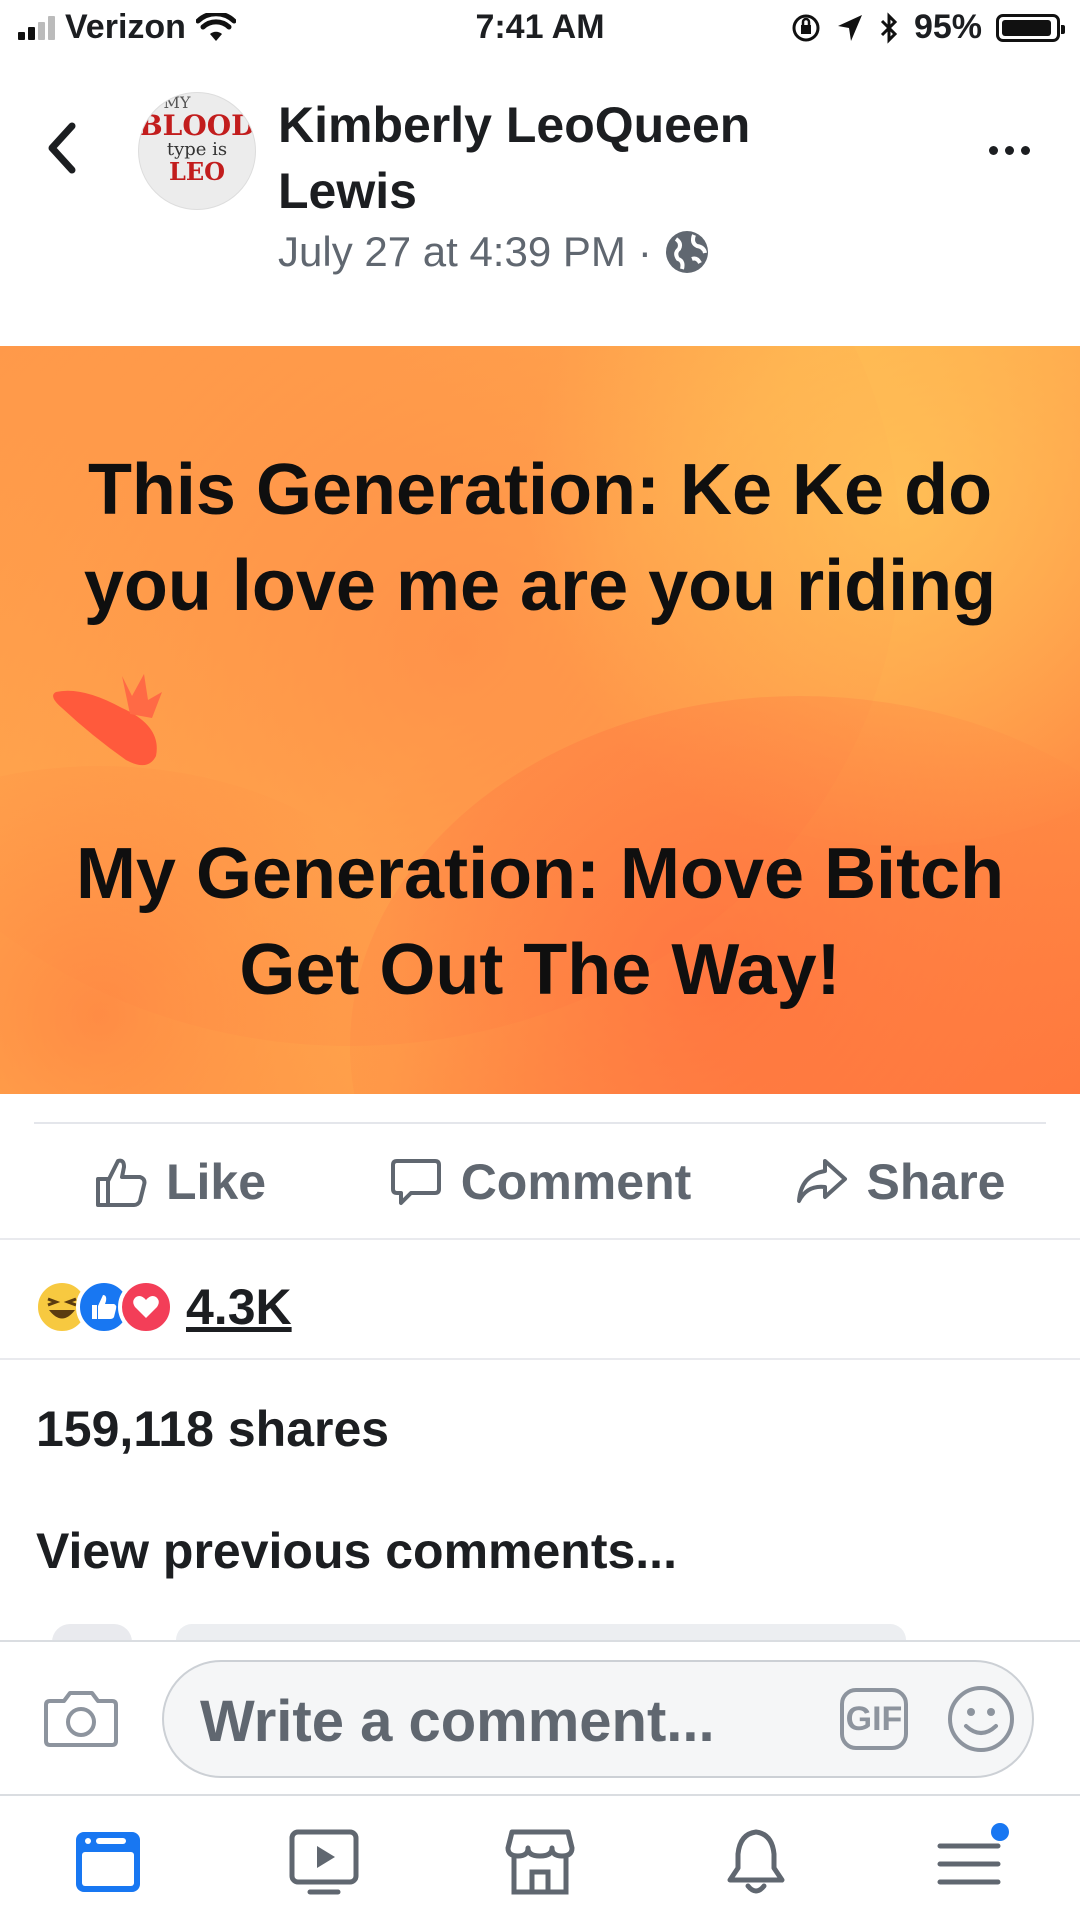  I want to click on watch-icon, so click(324, 1862).